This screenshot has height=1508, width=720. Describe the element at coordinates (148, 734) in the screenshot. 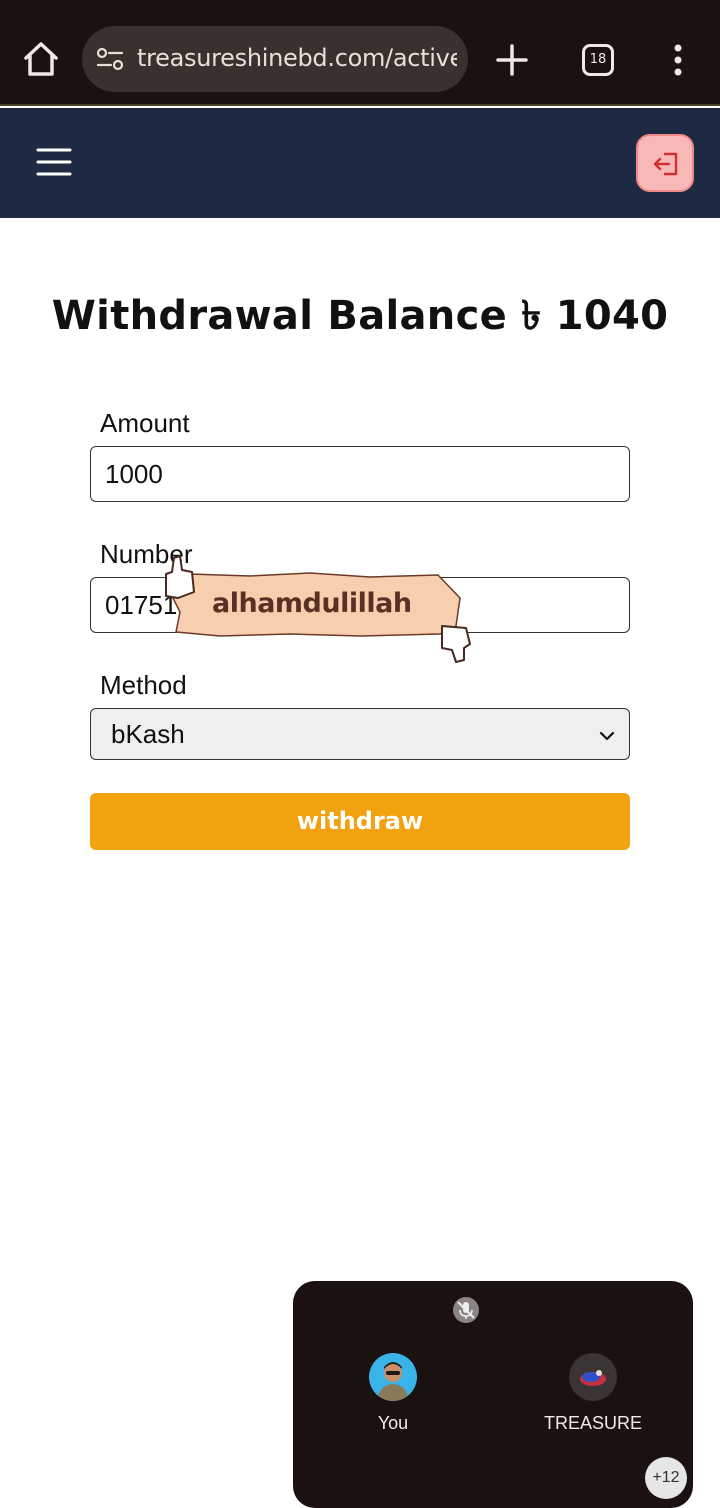

I see `method-selected-value: bKash` at that location.